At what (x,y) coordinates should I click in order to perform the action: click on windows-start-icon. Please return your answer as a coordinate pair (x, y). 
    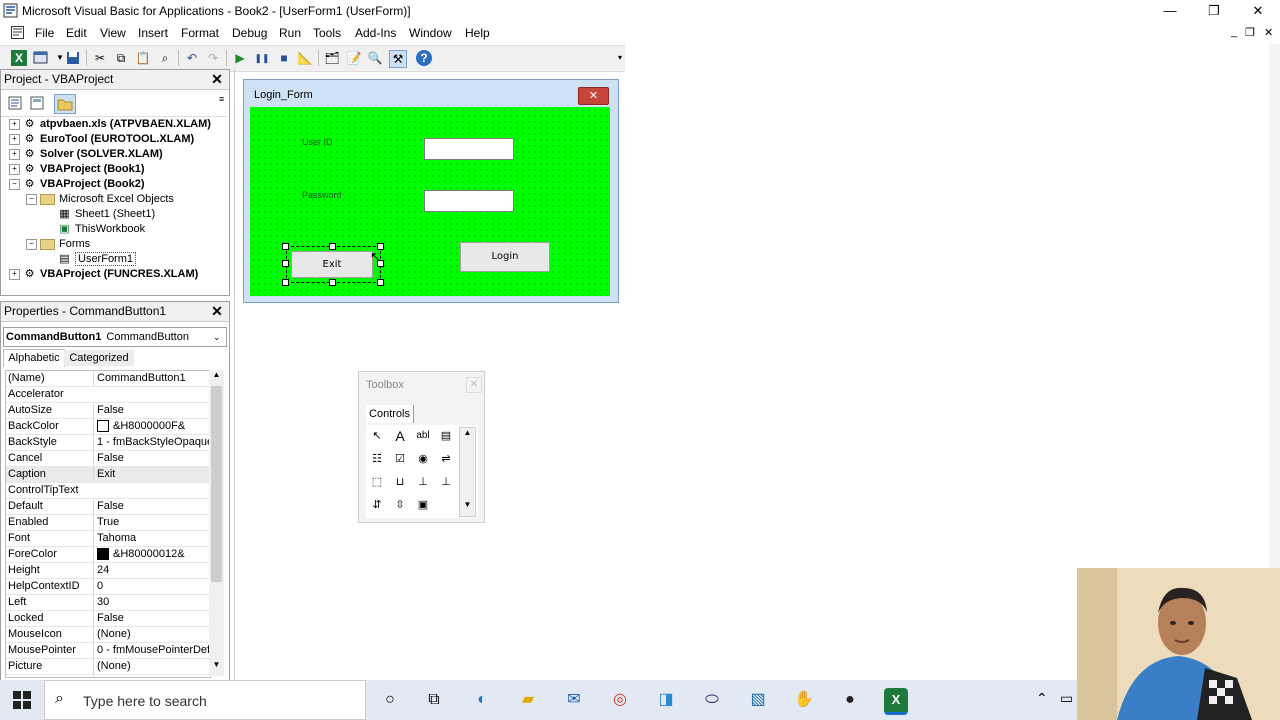
    Looking at the image, I should click on (22, 700).